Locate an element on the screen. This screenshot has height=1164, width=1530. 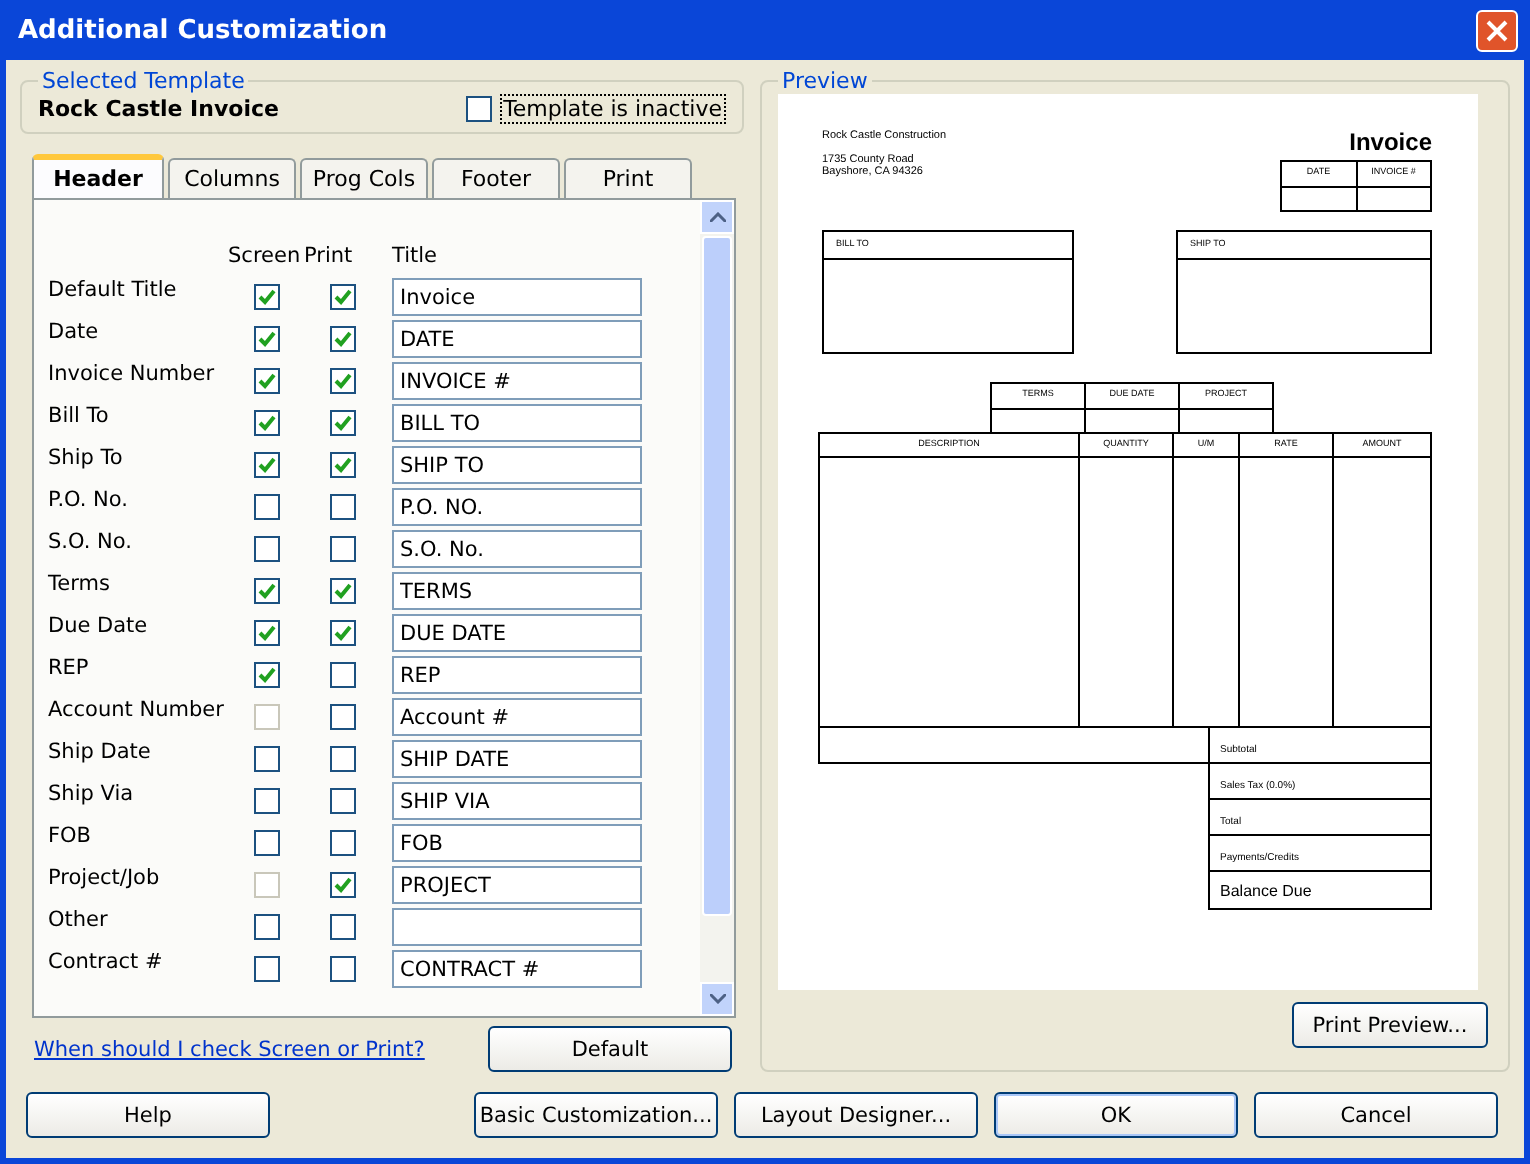
default-button: Default is located at coordinates (610, 1049).